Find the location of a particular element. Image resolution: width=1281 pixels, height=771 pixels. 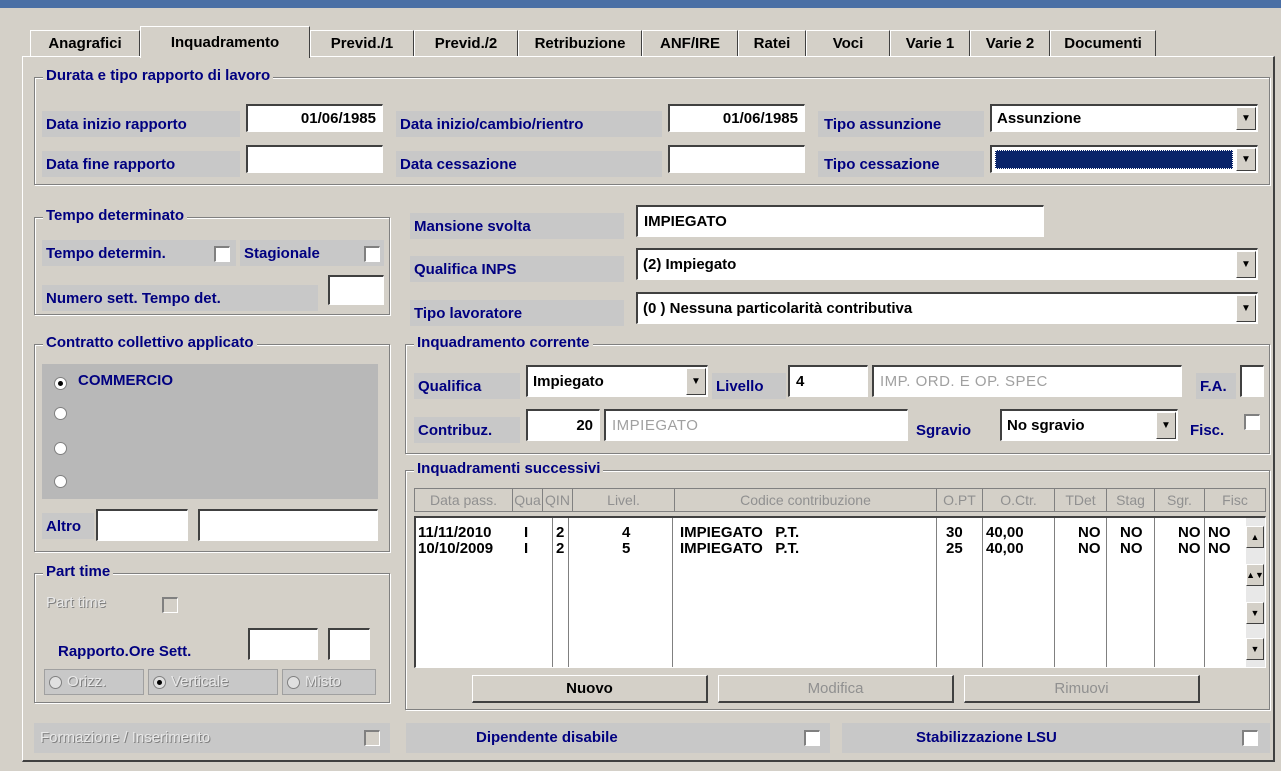

tab-documenti: Documenti is located at coordinates (1103, 43).